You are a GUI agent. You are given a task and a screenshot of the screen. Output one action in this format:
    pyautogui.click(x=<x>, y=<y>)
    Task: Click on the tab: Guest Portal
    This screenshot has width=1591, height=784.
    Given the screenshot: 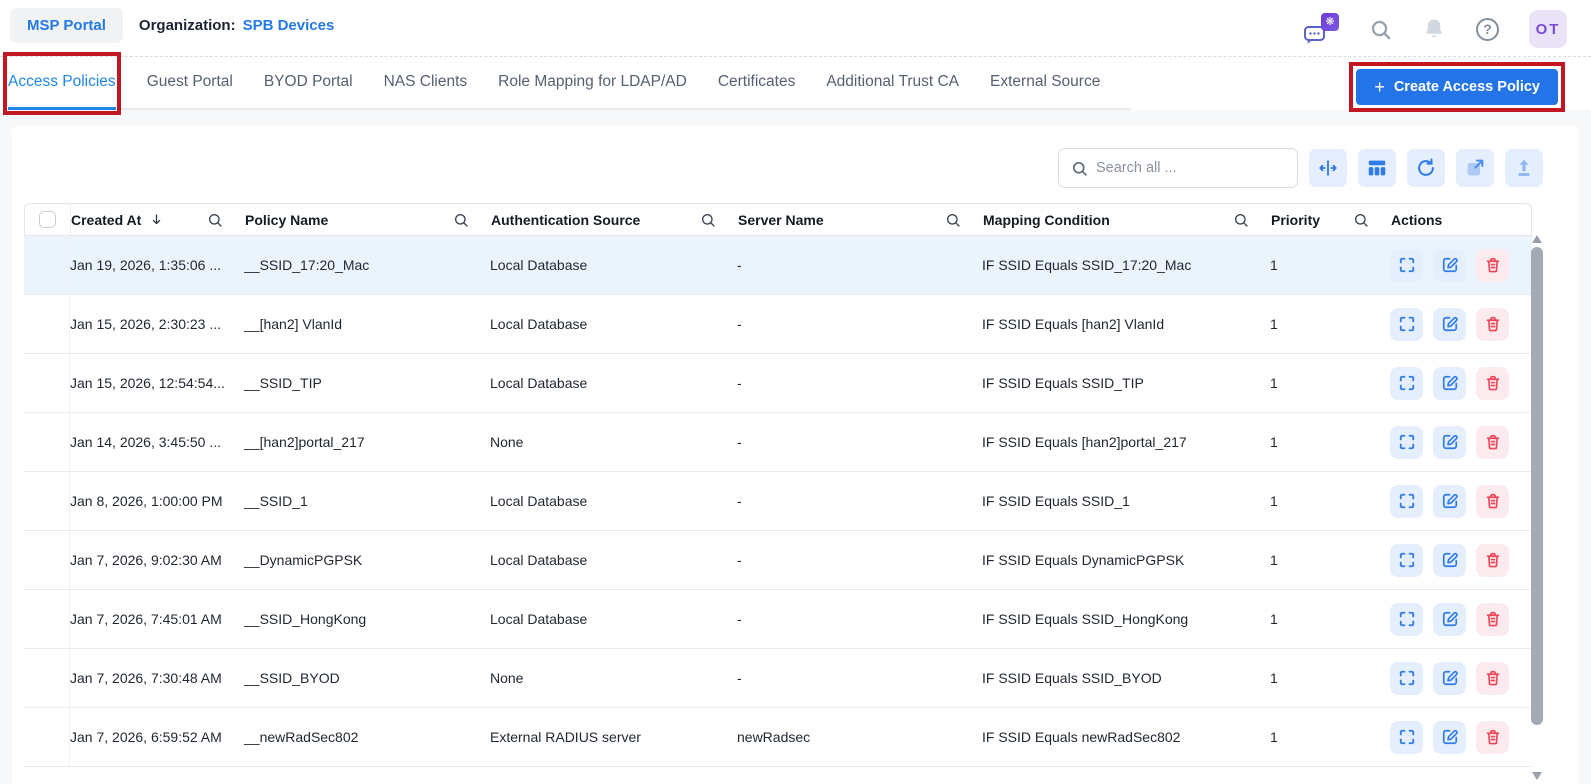 What is the action you would take?
    pyautogui.click(x=190, y=83)
    